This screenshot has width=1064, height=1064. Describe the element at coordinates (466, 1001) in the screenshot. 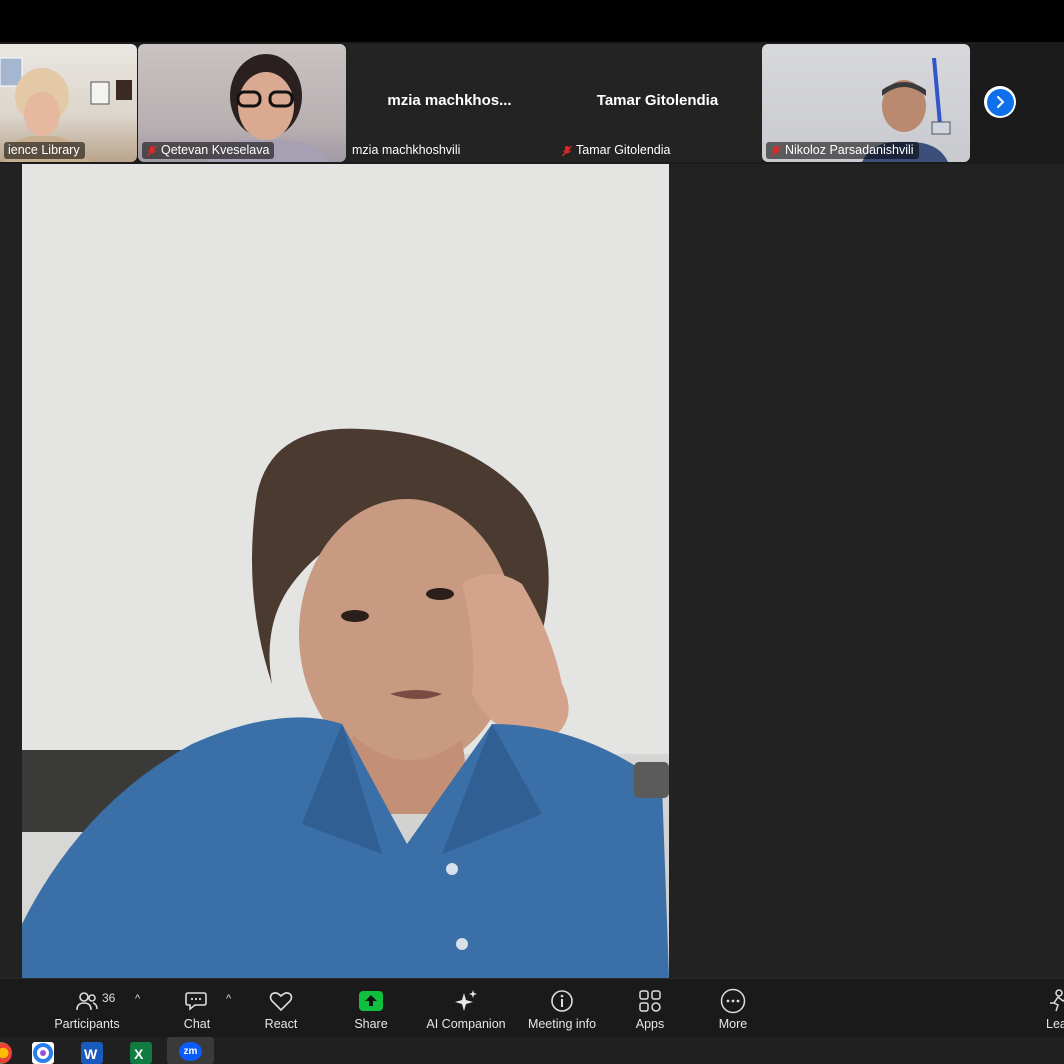

I see `sparkle-icon` at that location.